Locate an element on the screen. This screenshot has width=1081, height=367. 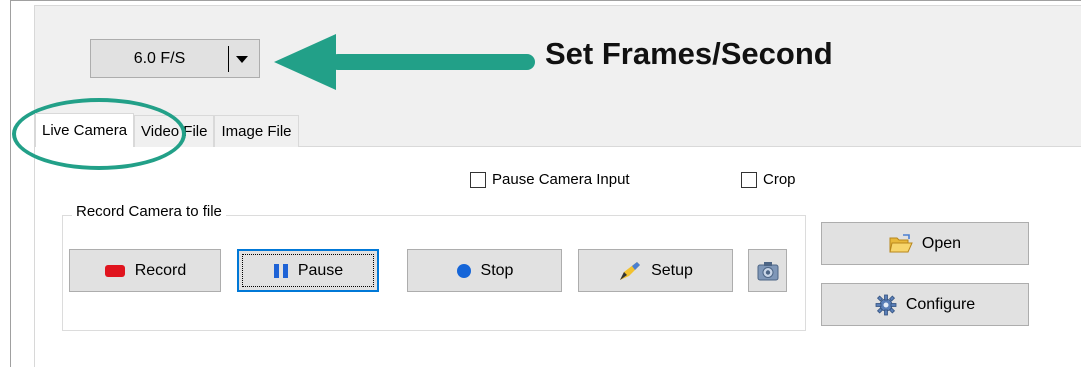
pause-label: Pause is located at coordinates (320, 270).